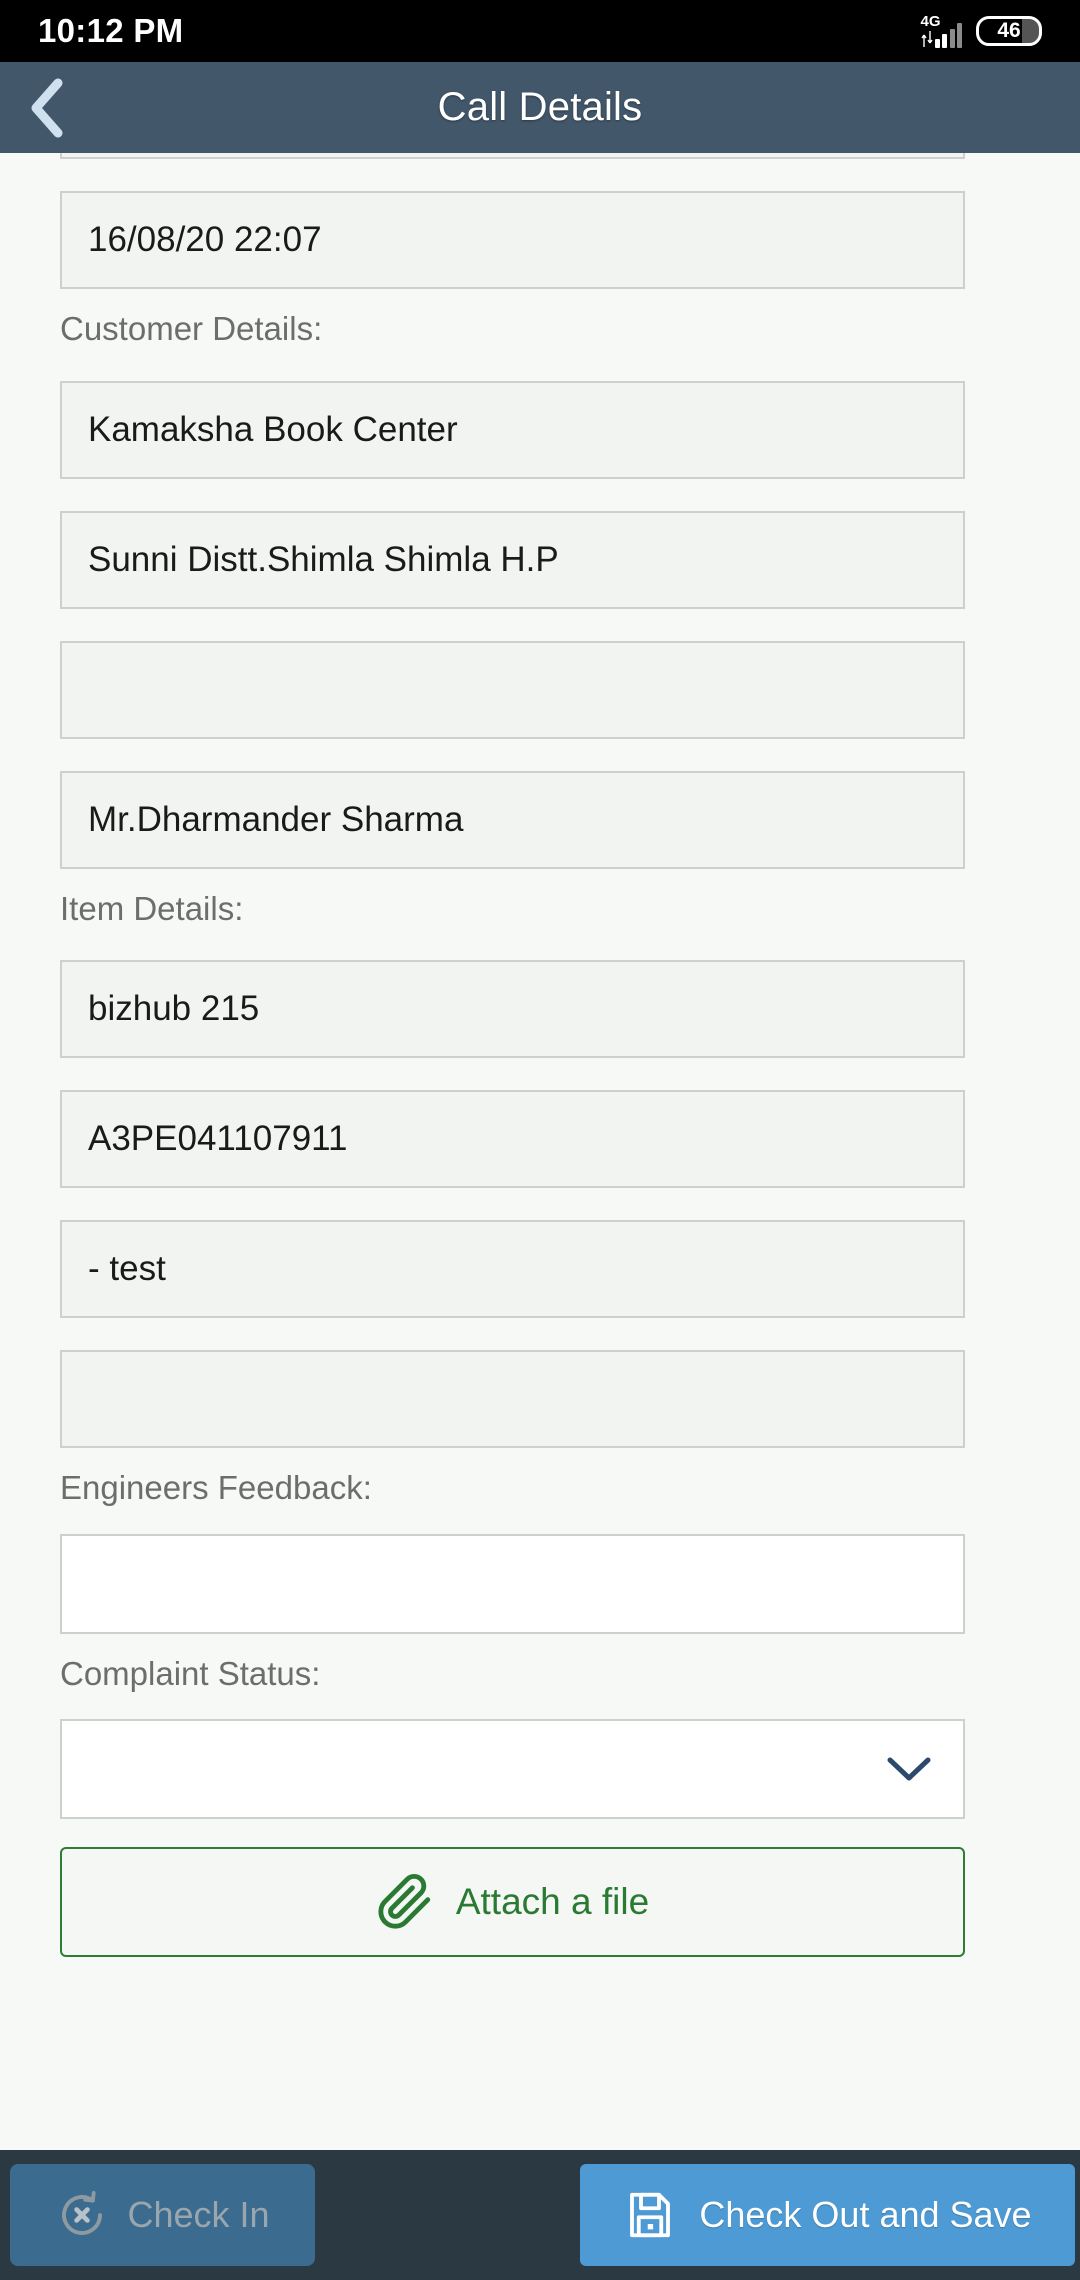 This screenshot has width=1080, height=2280. Describe the element at coordinates (198, 2214) in the screenshot. I see `check-in-label: Check In` at that location.